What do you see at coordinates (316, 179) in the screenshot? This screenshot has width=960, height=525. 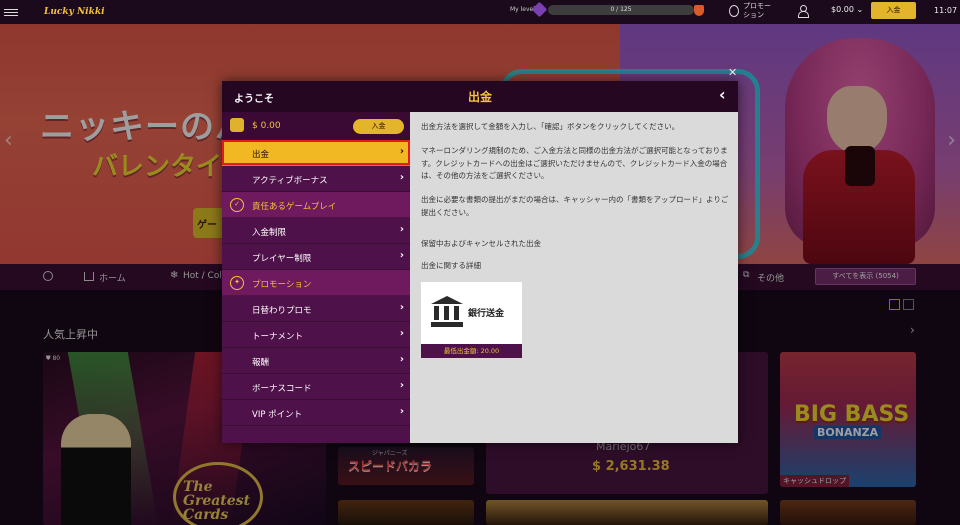 I see `menu-item-active-bonus: アクティブボーナス ›` at bounding box center [316, 179].